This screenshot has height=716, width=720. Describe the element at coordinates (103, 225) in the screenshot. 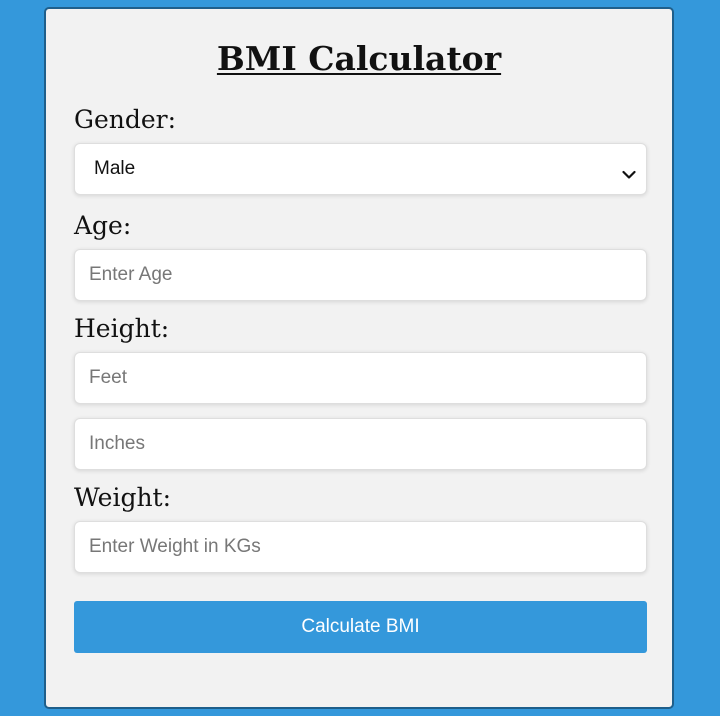

I see `age-label: Age:` at that location.